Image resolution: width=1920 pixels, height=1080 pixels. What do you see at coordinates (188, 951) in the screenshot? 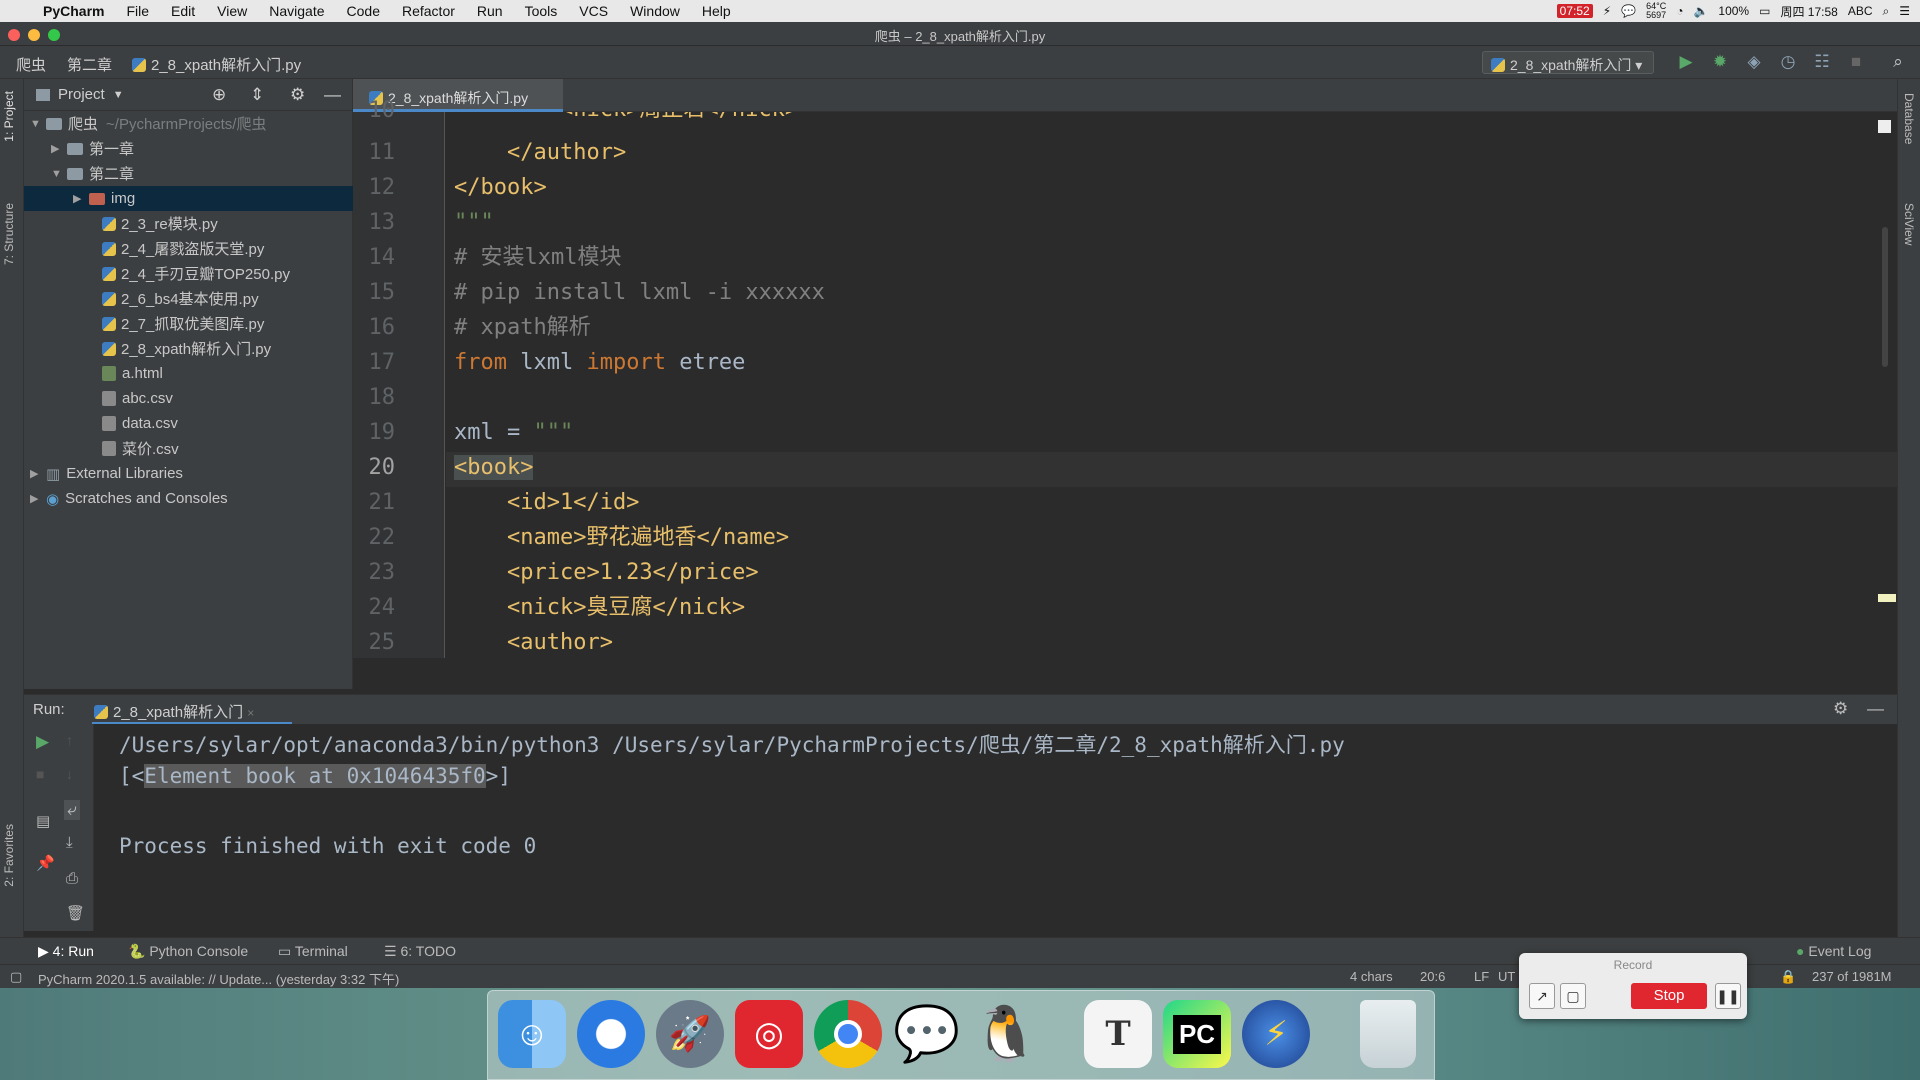
I see `tab-python-console: 🐍 Python Console` at bounding box center [188, 951].